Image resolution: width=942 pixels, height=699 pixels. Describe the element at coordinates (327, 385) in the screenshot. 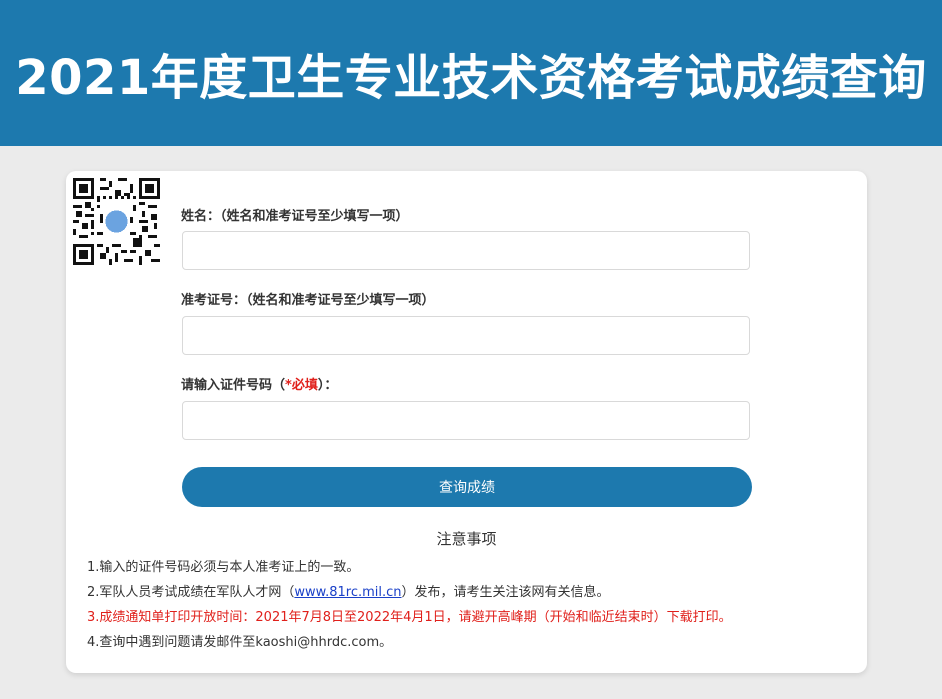

I see `id-label-suffix: ）：` at that location.